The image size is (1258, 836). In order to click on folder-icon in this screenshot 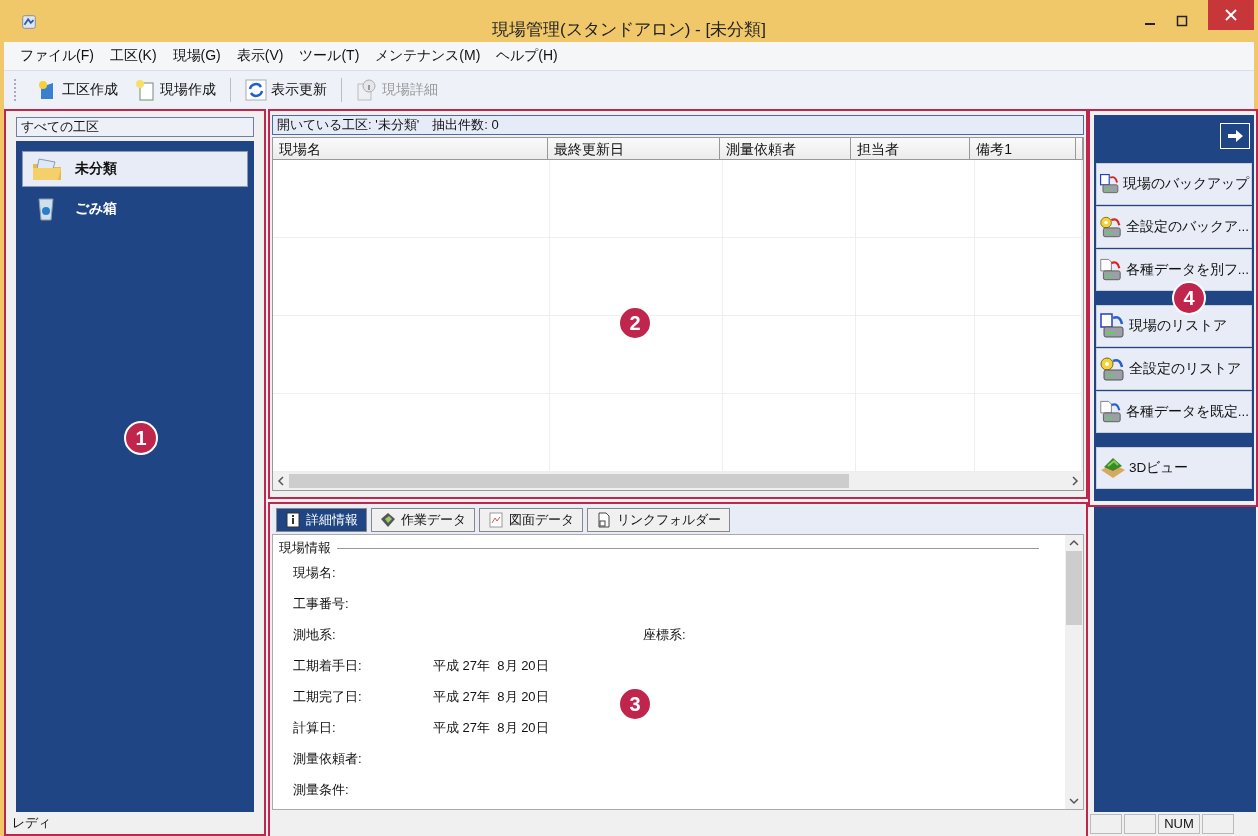, I will do `click(47, 169)`.